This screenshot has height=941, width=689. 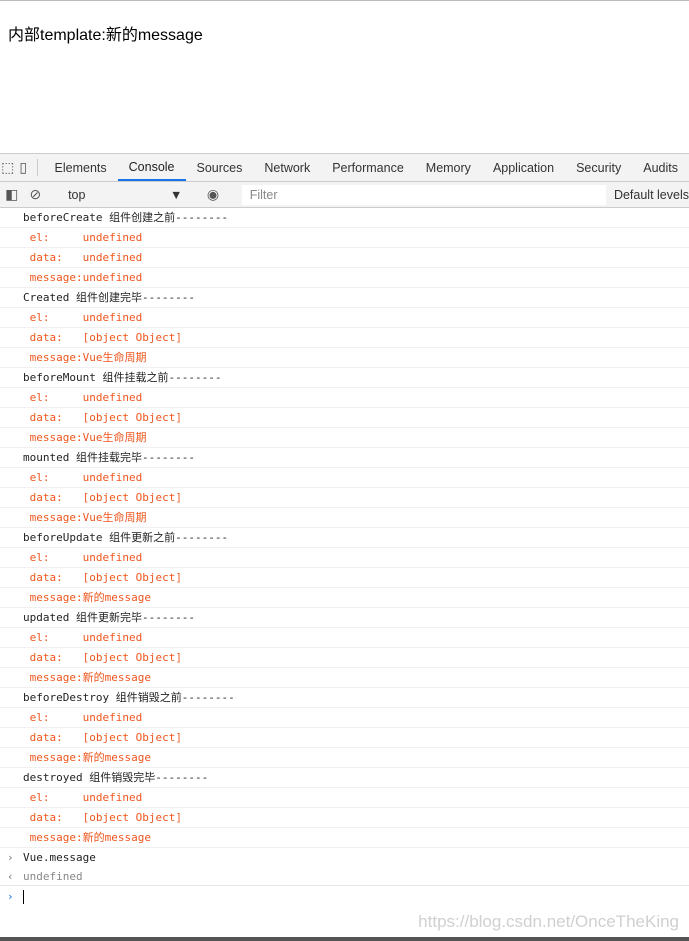 I want to click on console-toolbar: ◧ ⊘ top ▼ ◉ Filter Default levels, so click(x=344, y=195).